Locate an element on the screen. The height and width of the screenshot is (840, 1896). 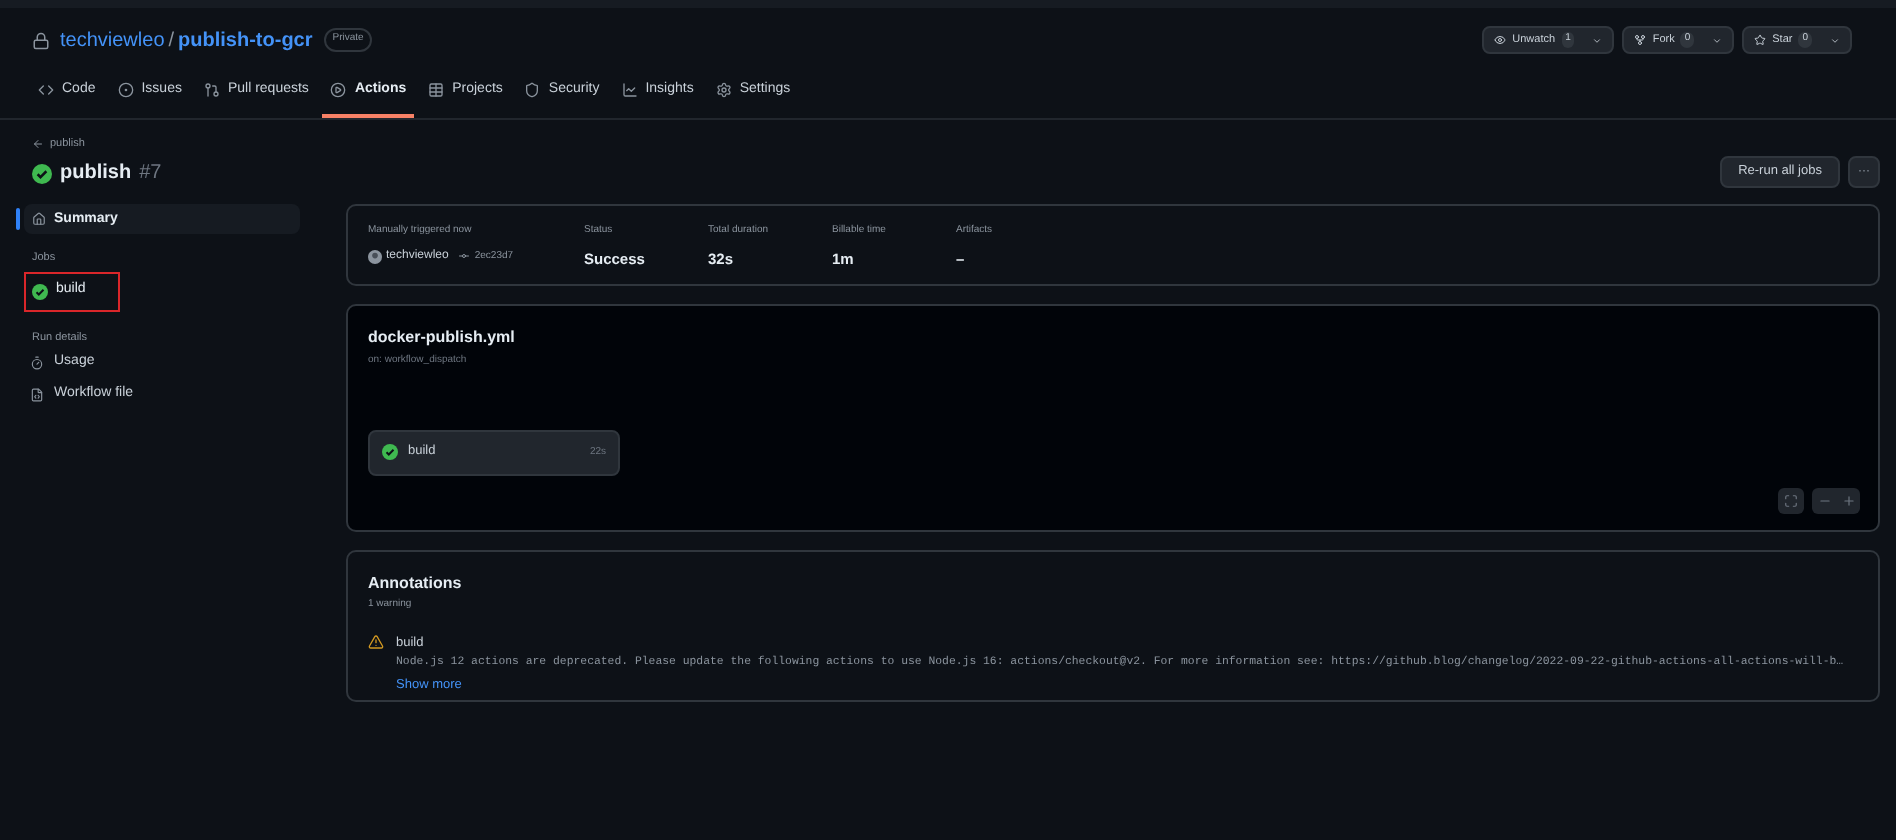
play-icon is located at coordinates (338, 90).